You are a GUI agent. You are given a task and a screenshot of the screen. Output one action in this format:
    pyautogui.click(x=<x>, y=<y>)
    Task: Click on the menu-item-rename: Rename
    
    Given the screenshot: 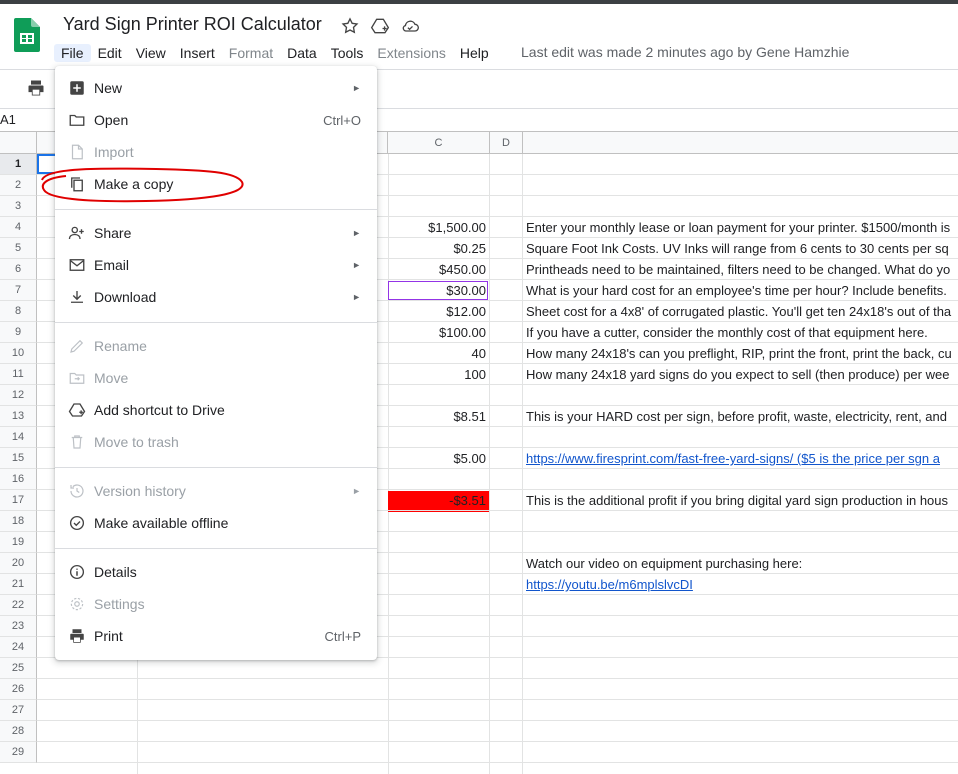 What is the action you would take?
    pyautogui.click(x=216, y=346)
    